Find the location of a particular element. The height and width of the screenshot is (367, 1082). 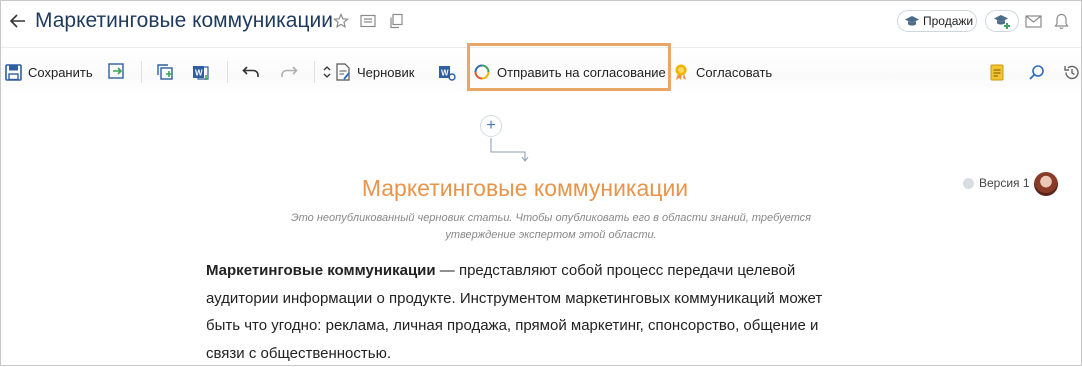

redo-icon is located at coordinates (289, 72).